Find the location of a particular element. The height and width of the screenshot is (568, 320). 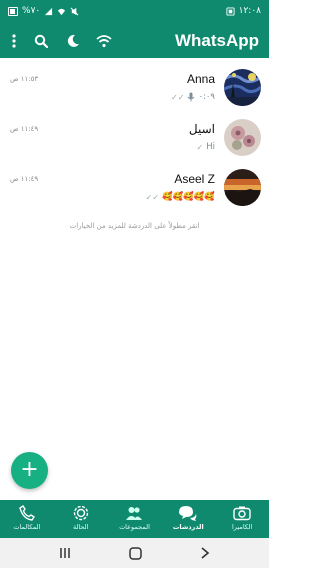

nav-calls: المكالمات is located at coordinates (27, 519).